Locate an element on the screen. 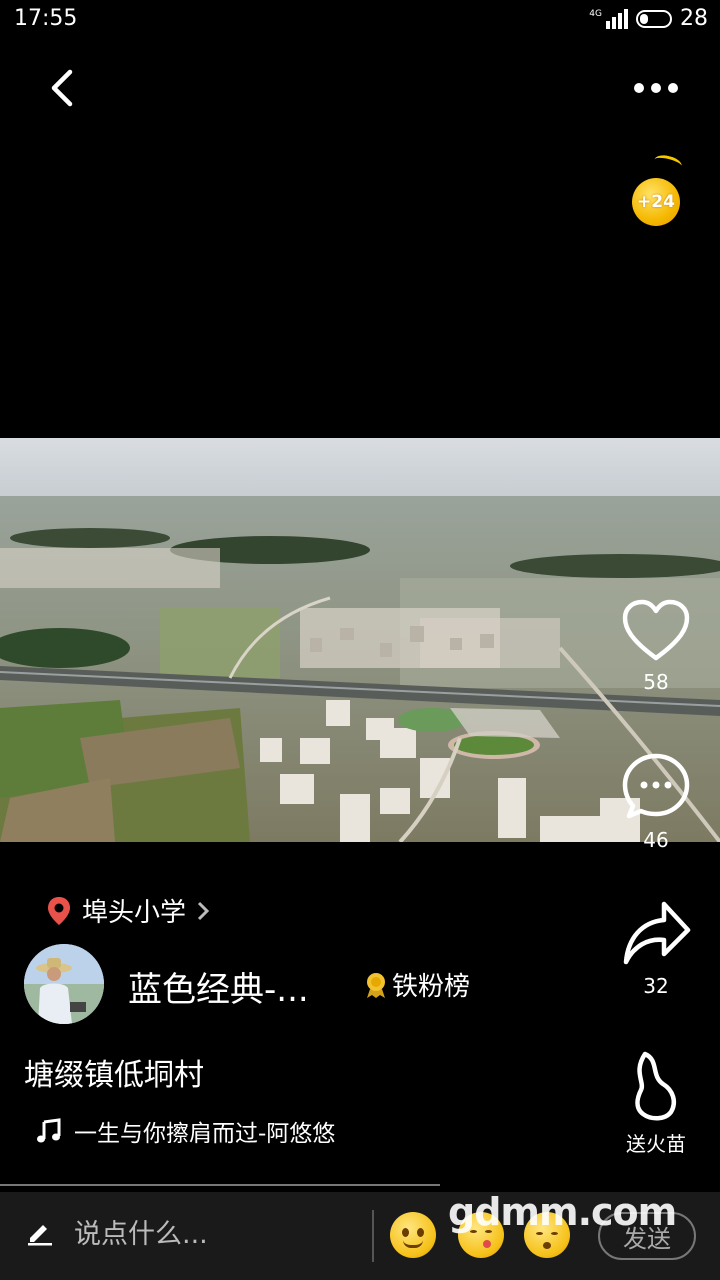 The height and width of the screenshot is (1280, 720). network-type: 4G is located at coordinates (595, 13).